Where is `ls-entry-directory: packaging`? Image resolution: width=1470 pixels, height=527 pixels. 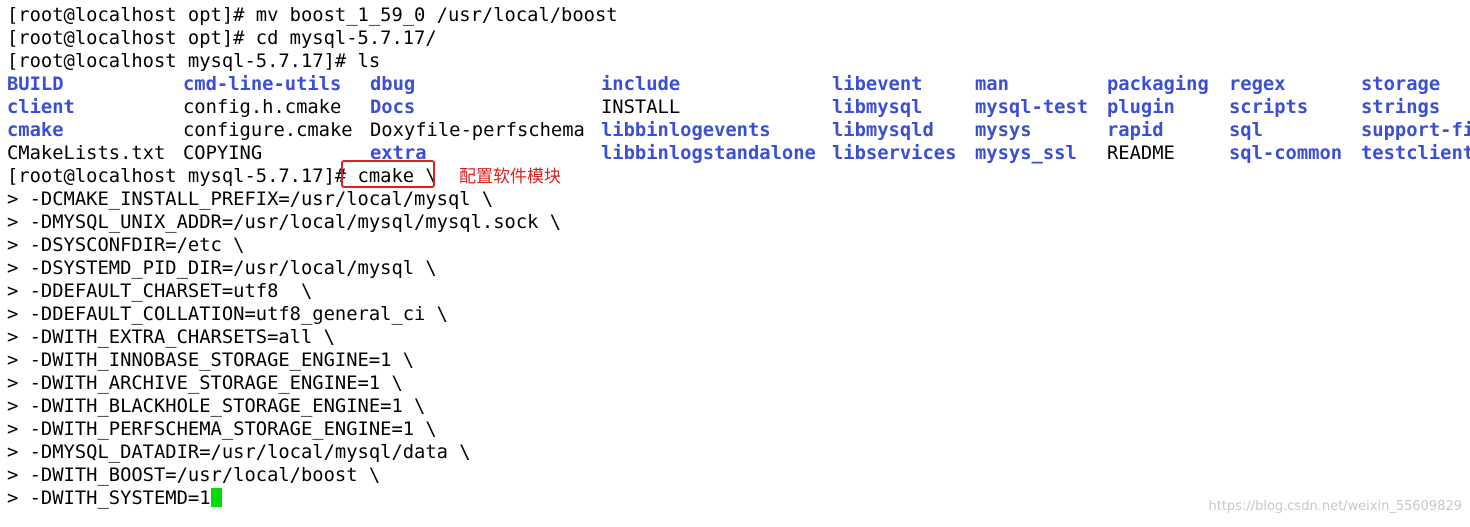
ls-entry-directory: packaging is located at coordinates (1158, 84).